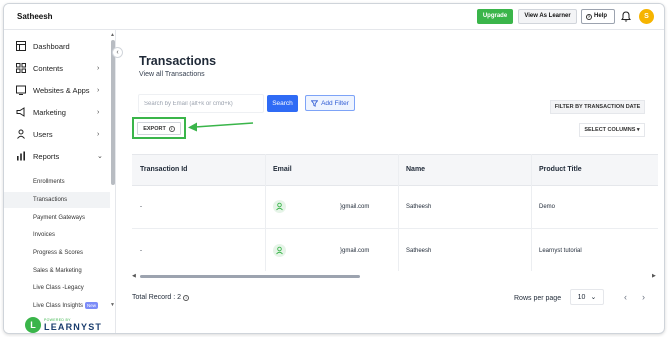  I want to click on total-record: Total Record : 2 i, so click(161, 297).